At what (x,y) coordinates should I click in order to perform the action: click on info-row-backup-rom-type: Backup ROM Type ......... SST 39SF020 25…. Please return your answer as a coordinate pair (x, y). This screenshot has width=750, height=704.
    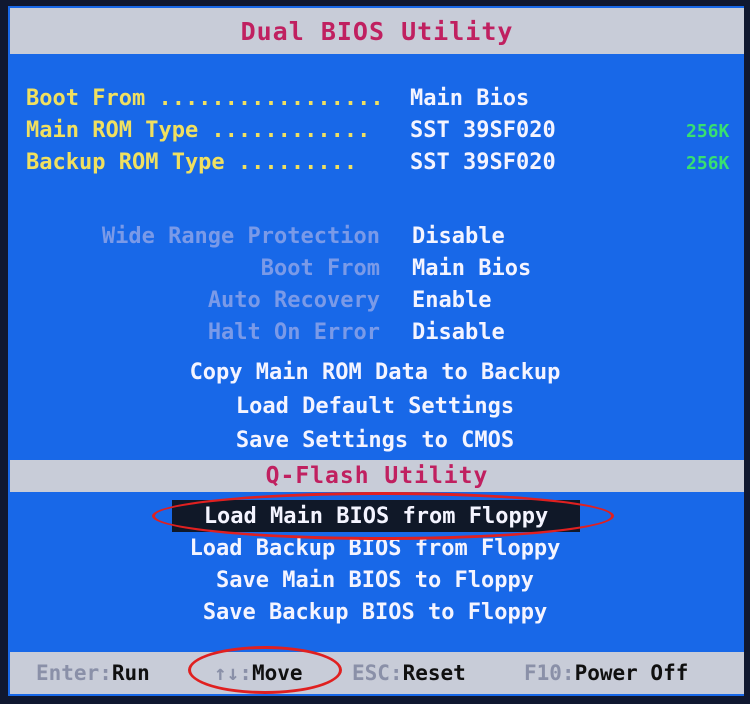
    Looking at the image, I should click on (377, 165).